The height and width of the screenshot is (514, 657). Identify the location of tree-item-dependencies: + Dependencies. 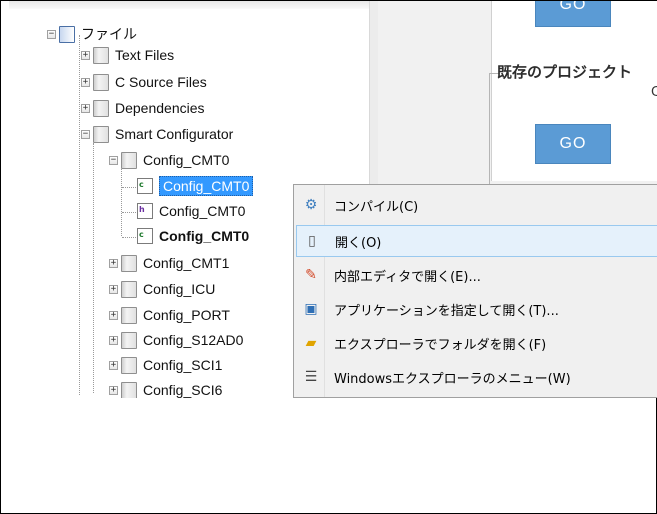
(143, 108).